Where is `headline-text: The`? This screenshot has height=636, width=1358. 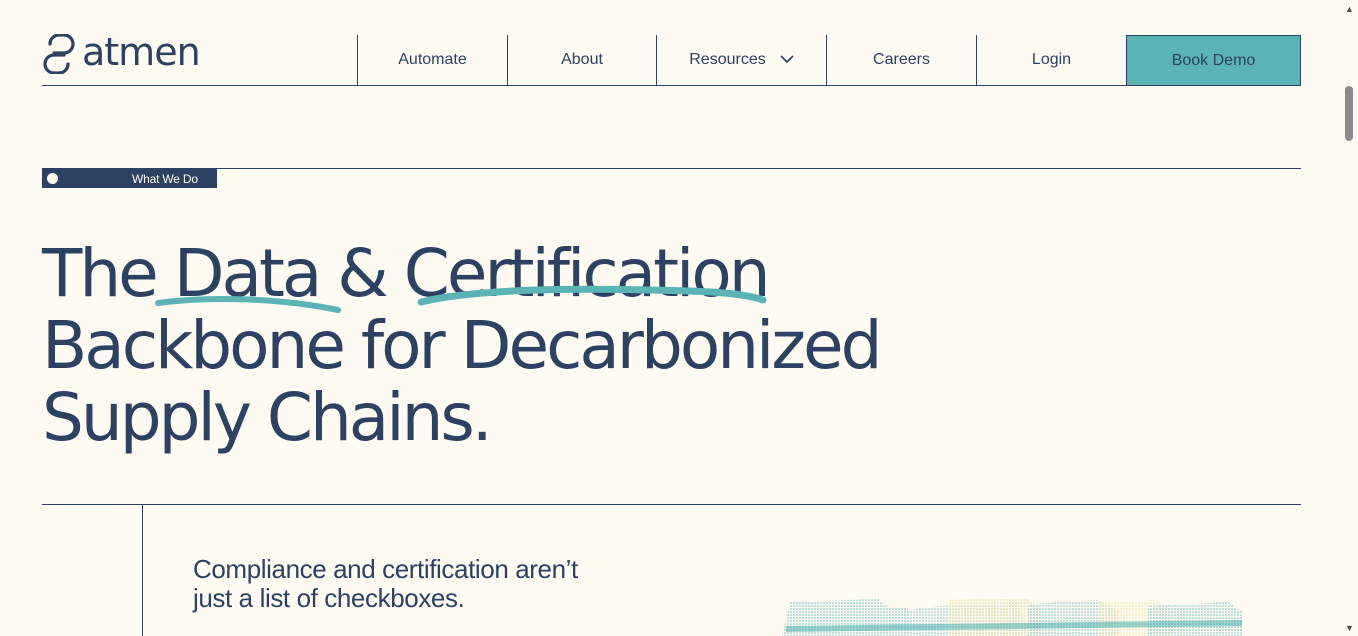 headline-text: The is located at coordinates (108, 273).